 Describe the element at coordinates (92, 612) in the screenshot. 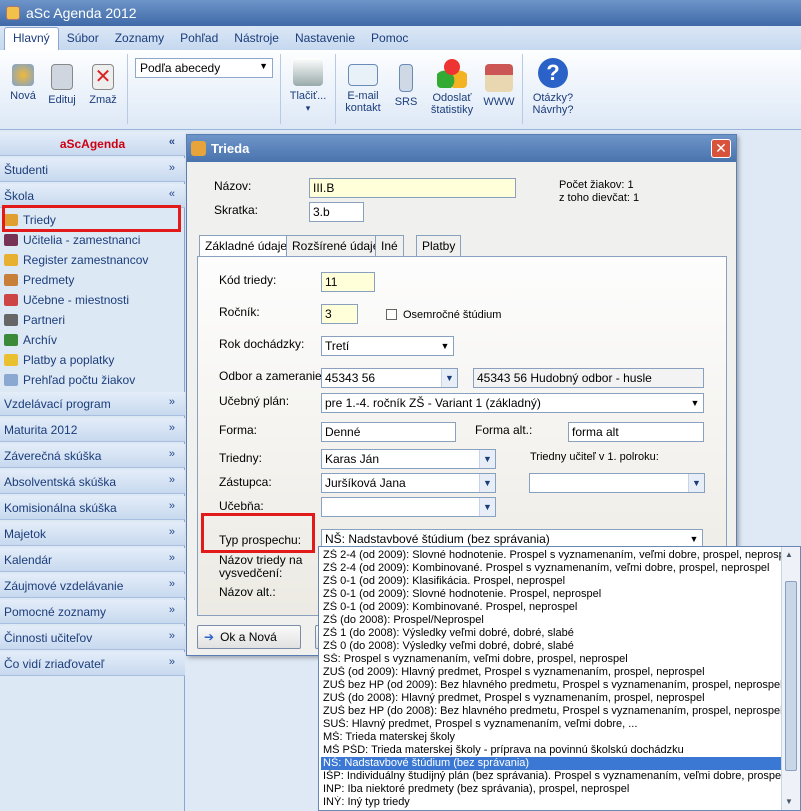

I see `sidebar-section-pomocne: Pomocné zoznamy»` at that location.